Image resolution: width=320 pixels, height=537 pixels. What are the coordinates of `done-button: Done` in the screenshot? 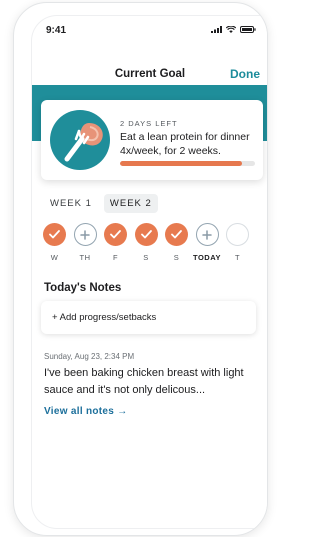 It's located at (245, 74).